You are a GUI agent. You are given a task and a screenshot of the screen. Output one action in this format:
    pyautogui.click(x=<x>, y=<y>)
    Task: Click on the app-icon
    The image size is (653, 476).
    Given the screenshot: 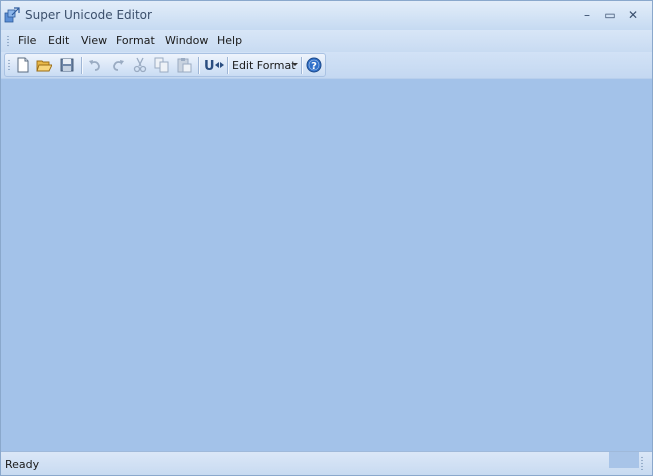 What is the action you would take?
    pyautogui.click(x=12, y=15)
    